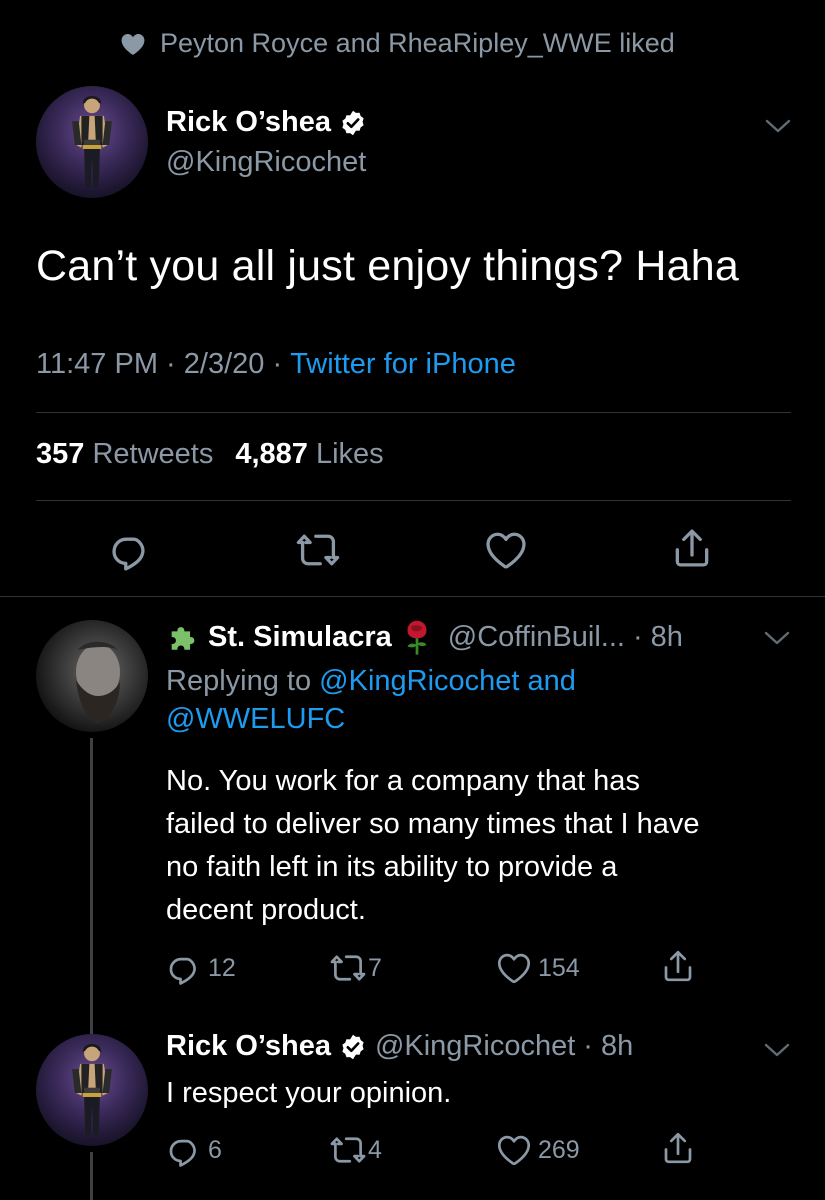  I want to click on retweets-stat: 357 Retweets, so click(124, 454).